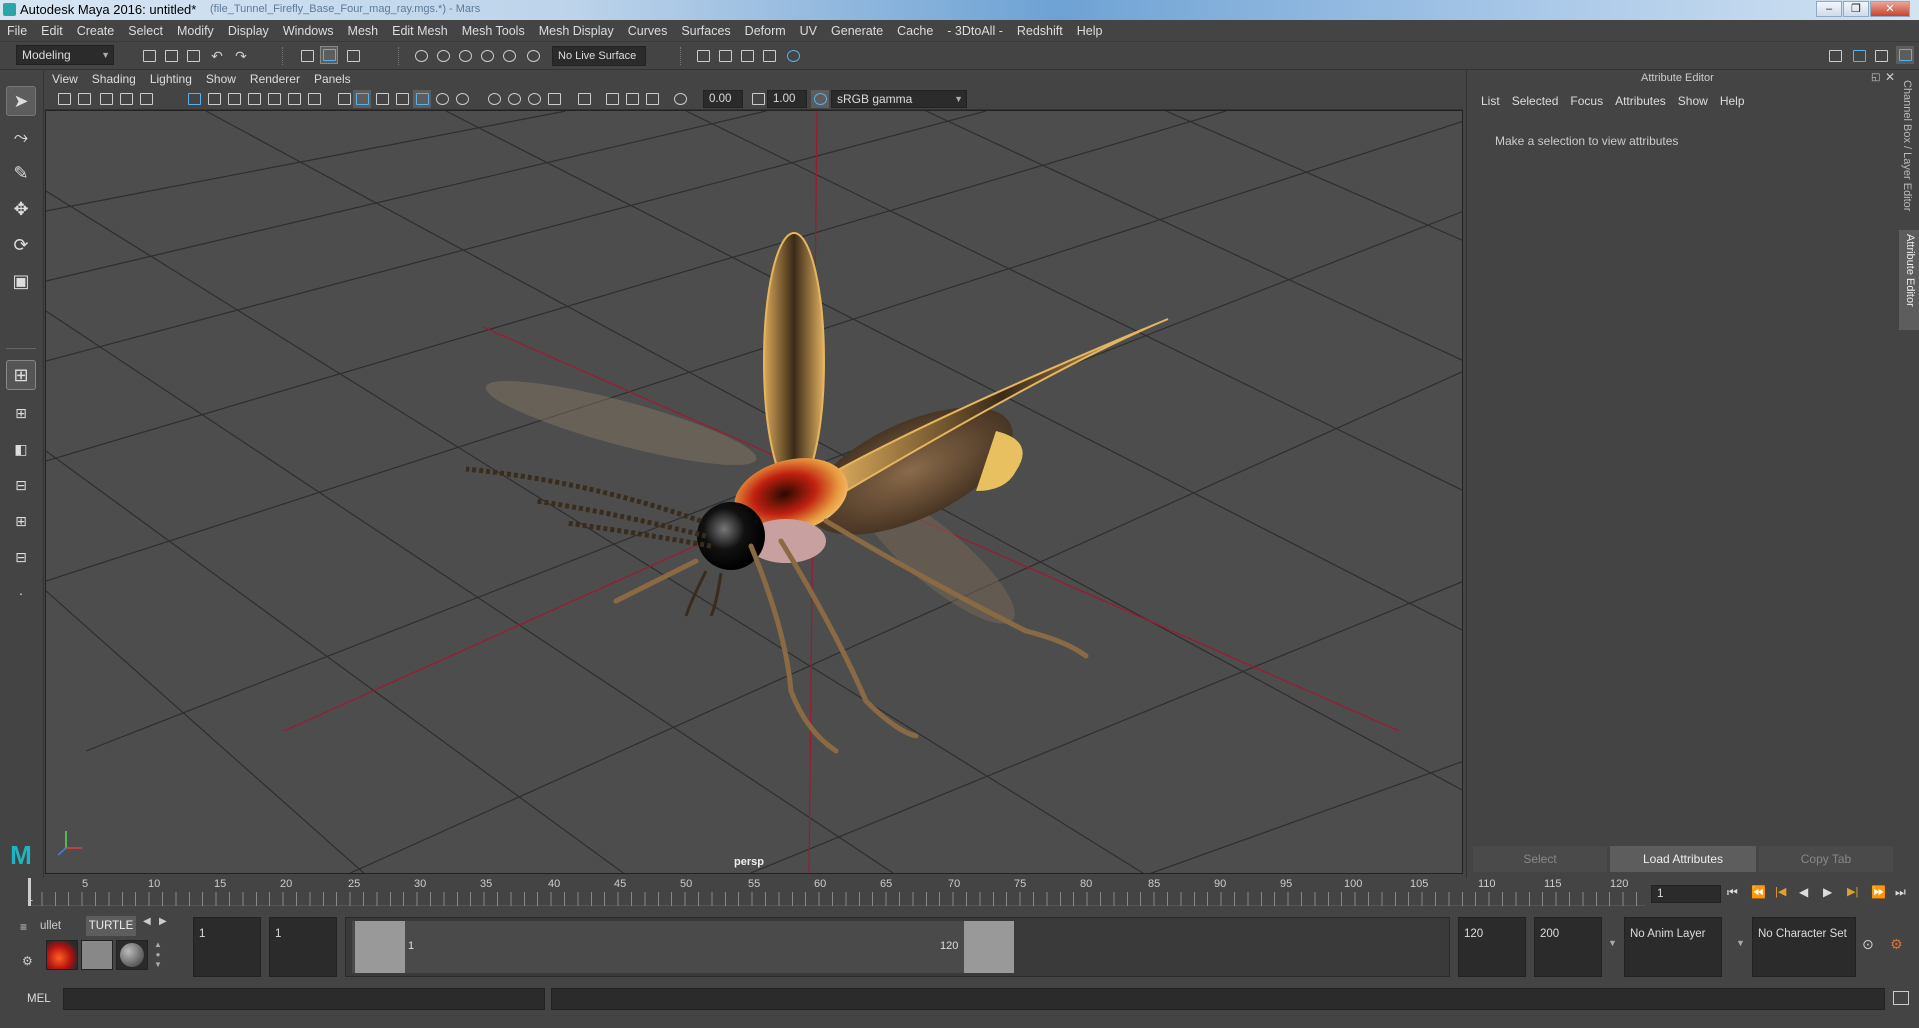 This screenshot has height=1028, width=1919. I want to click on menu-mesh-tools: Mesh Tools, so click(493, 31).